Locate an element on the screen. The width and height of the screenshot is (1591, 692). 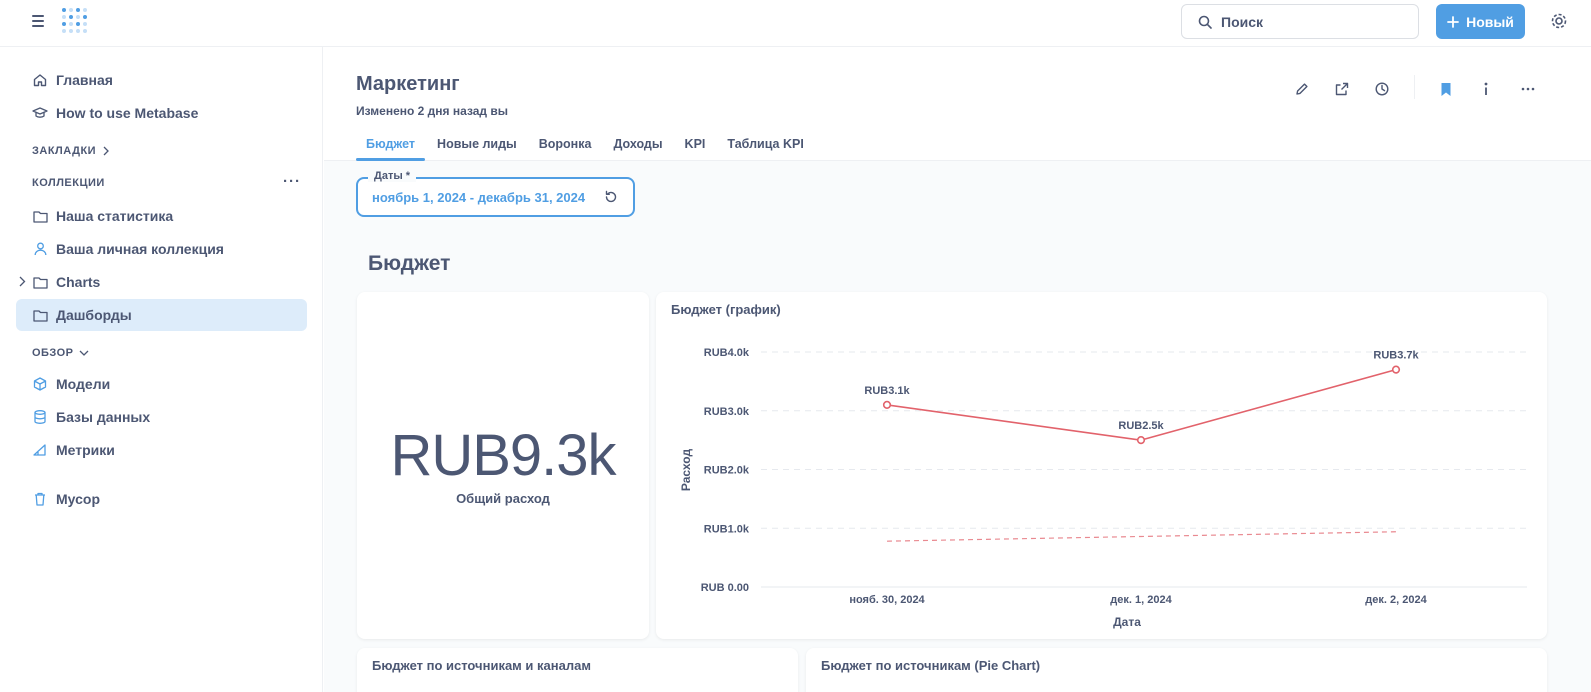
section-heading: Бюджет is located at coordinates (409, 263).